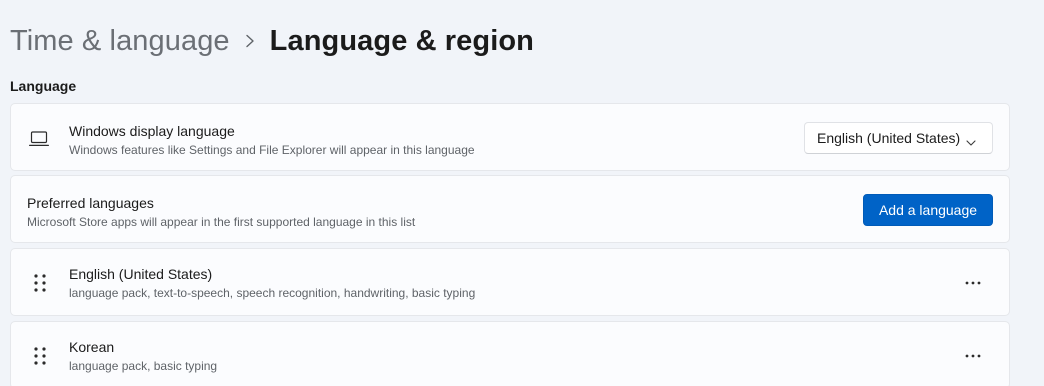 Image resolution: width=1044 pixels, height=386 pixels. Describe the element at coordinates (43, 86) in the screenshot. I see `section-title-language: Language` at that location.